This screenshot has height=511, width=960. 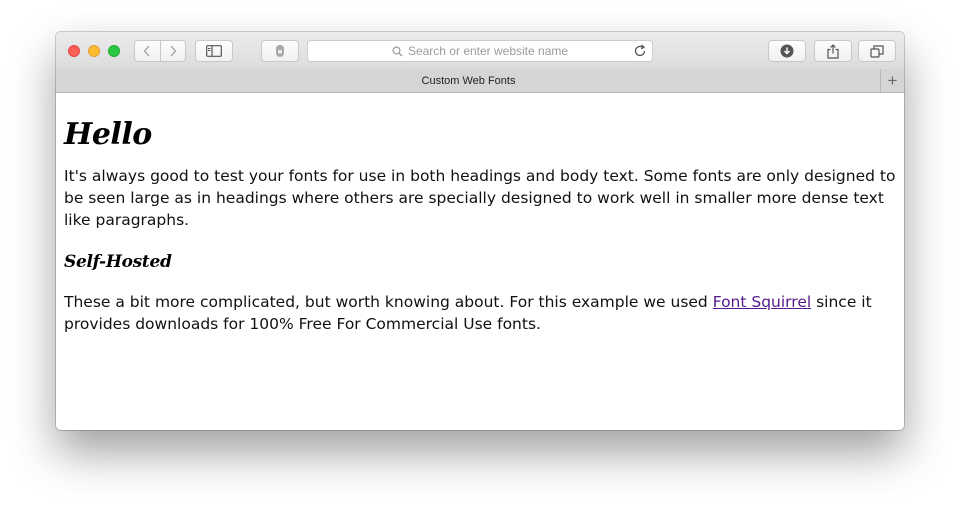 I want to click on browser-toolbar: Search or enter website name, so click(x=480, y=51).